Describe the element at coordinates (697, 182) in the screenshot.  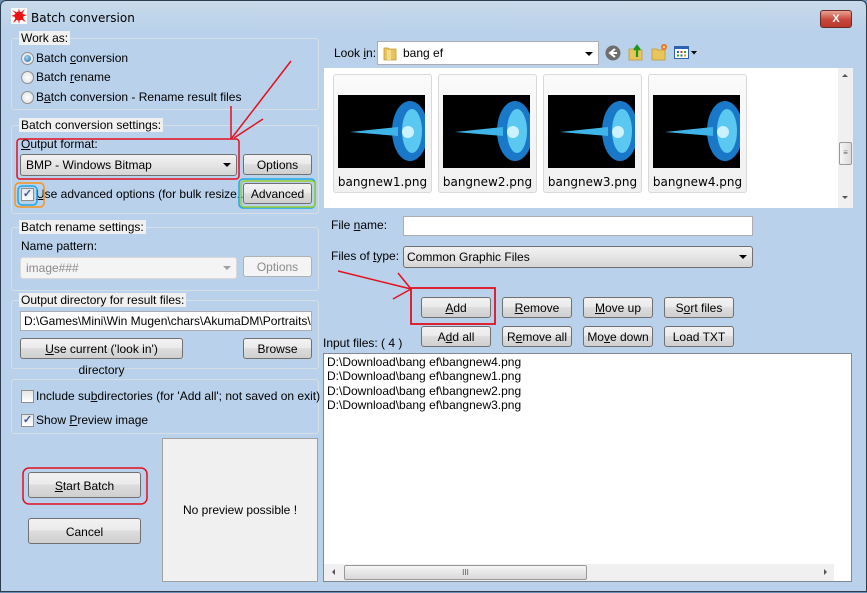
I see `thumbnail-label: bangnew4.png` at that location.